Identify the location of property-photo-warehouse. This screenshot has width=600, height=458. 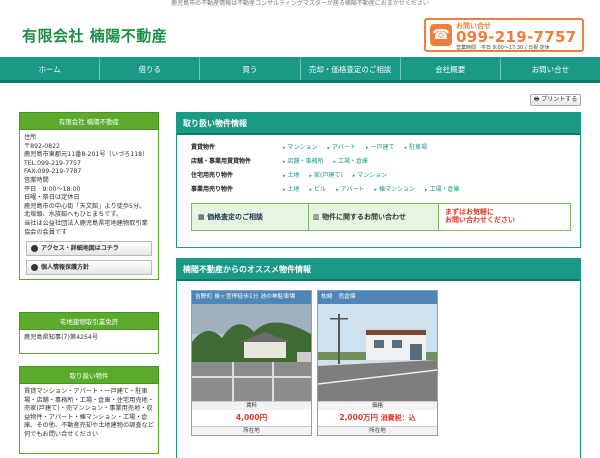
(377, 352).